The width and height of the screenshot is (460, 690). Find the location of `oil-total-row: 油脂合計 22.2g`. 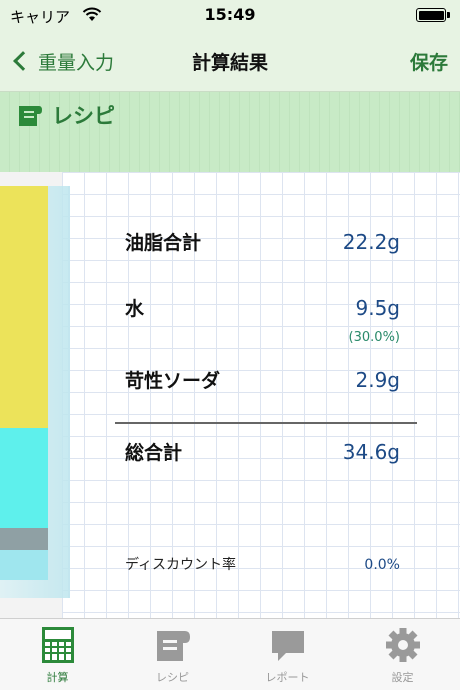

oil-total-row: 油脂合計 22.2g is located at coordinates (262, 241).